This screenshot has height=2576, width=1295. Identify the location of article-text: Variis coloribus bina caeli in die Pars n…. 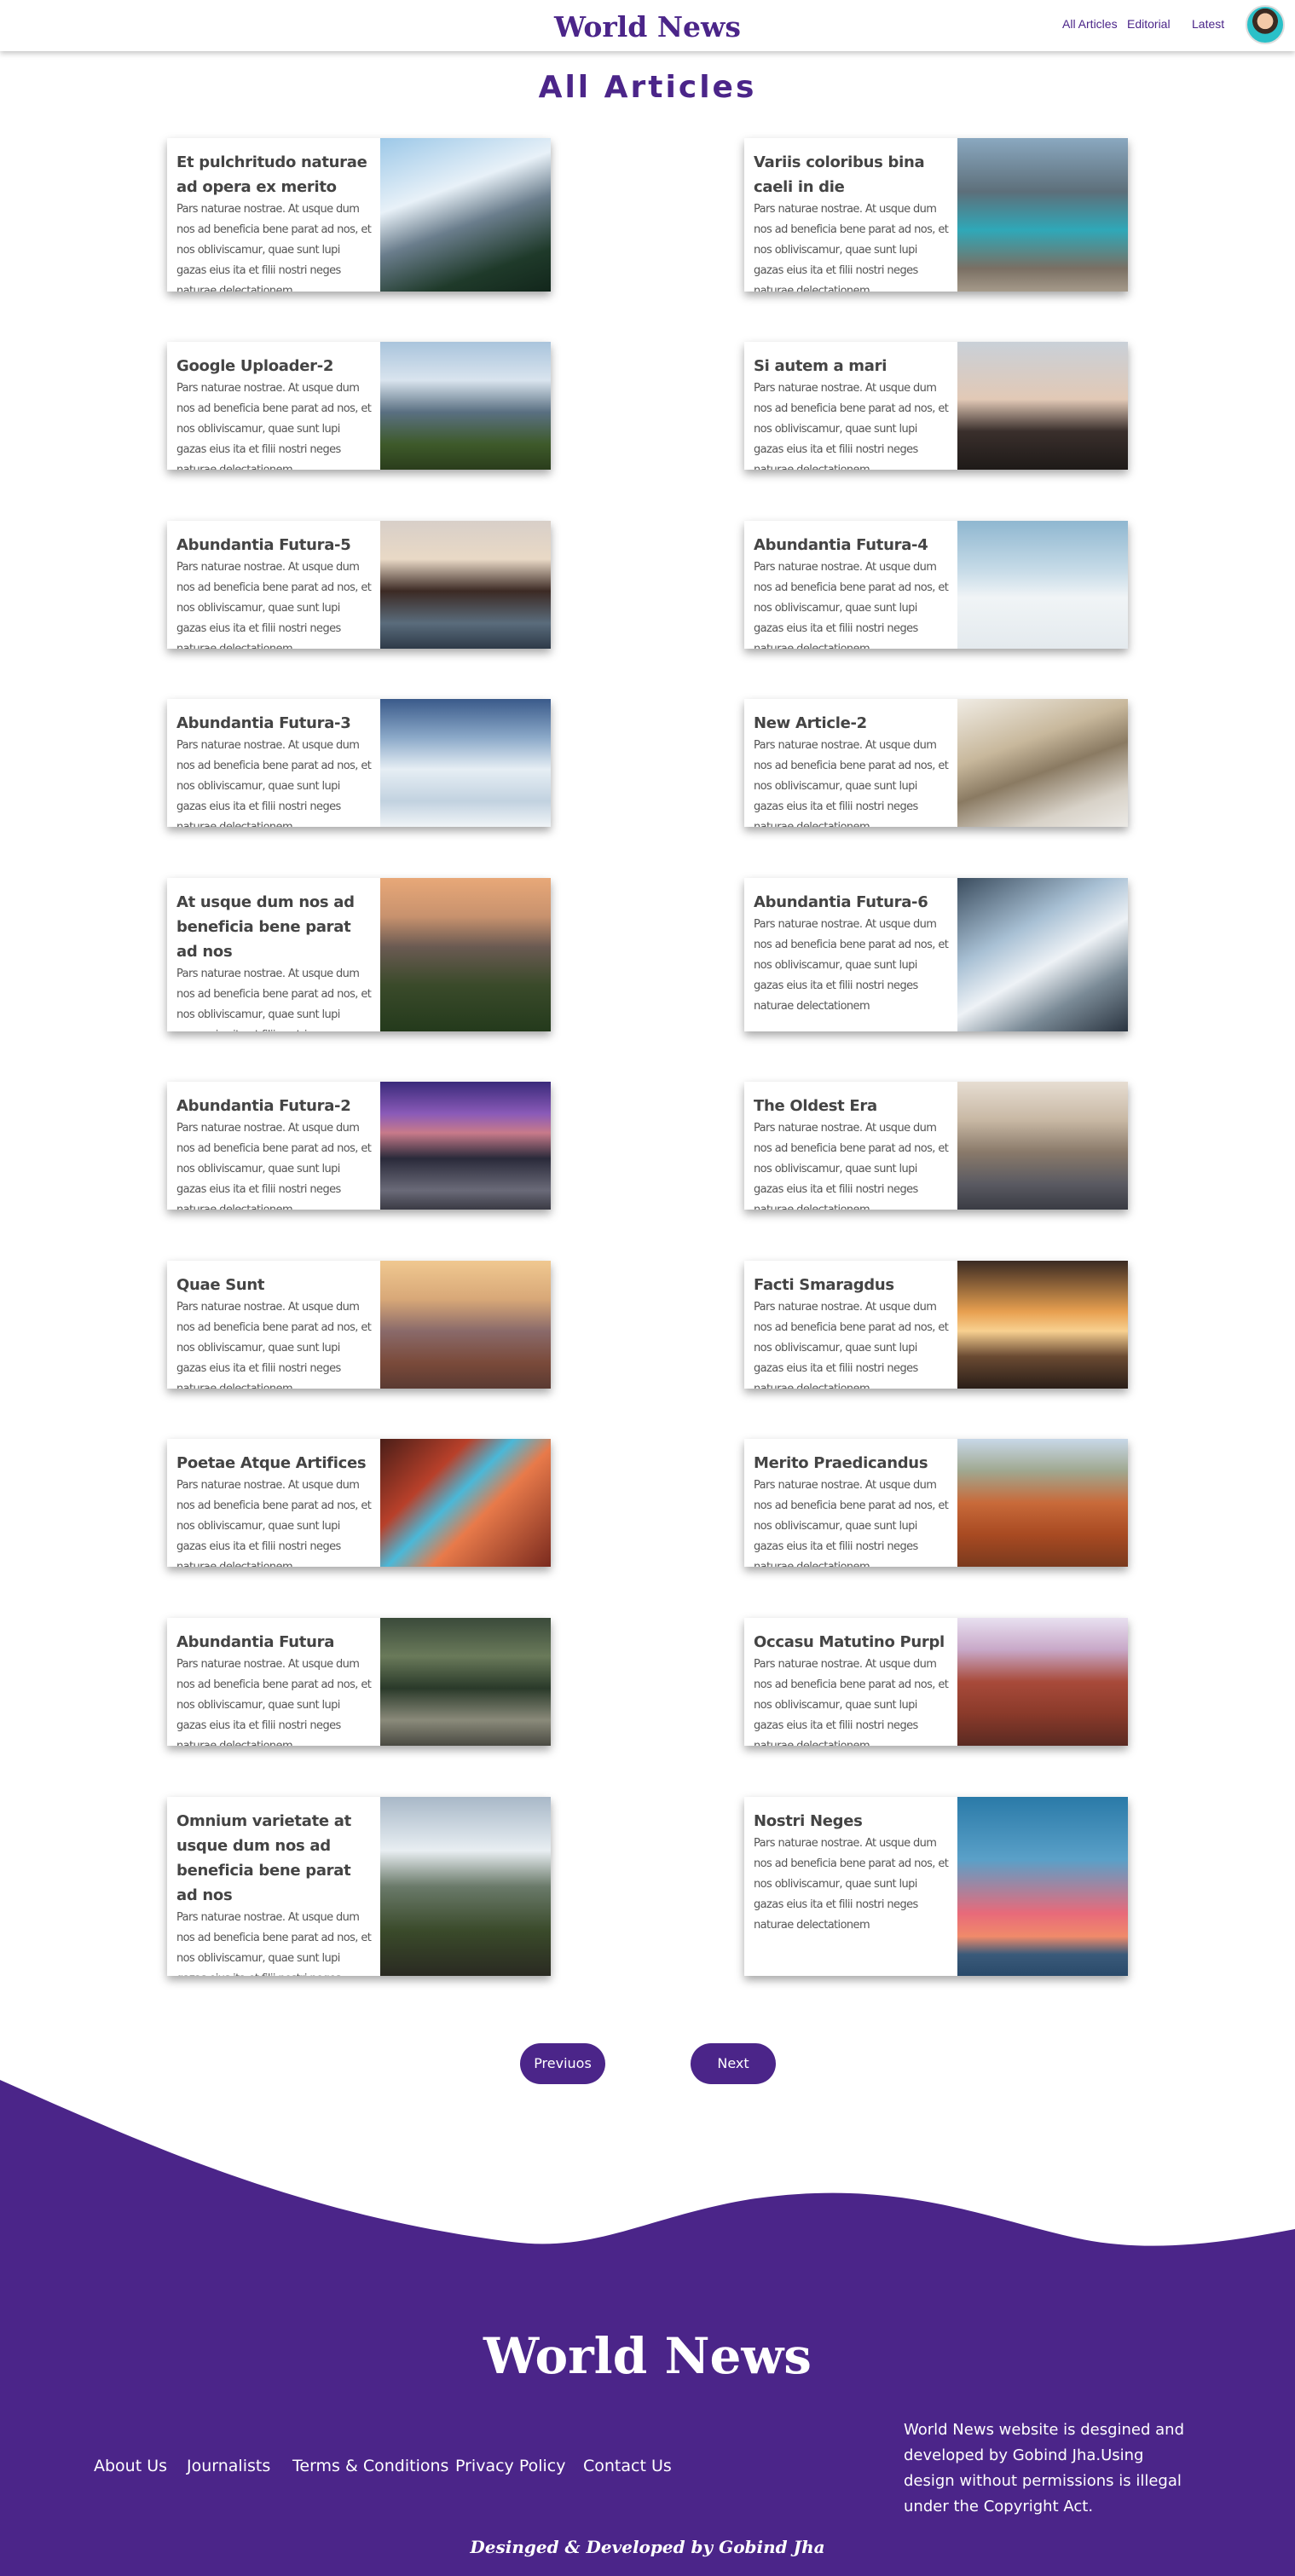
(852, 221).